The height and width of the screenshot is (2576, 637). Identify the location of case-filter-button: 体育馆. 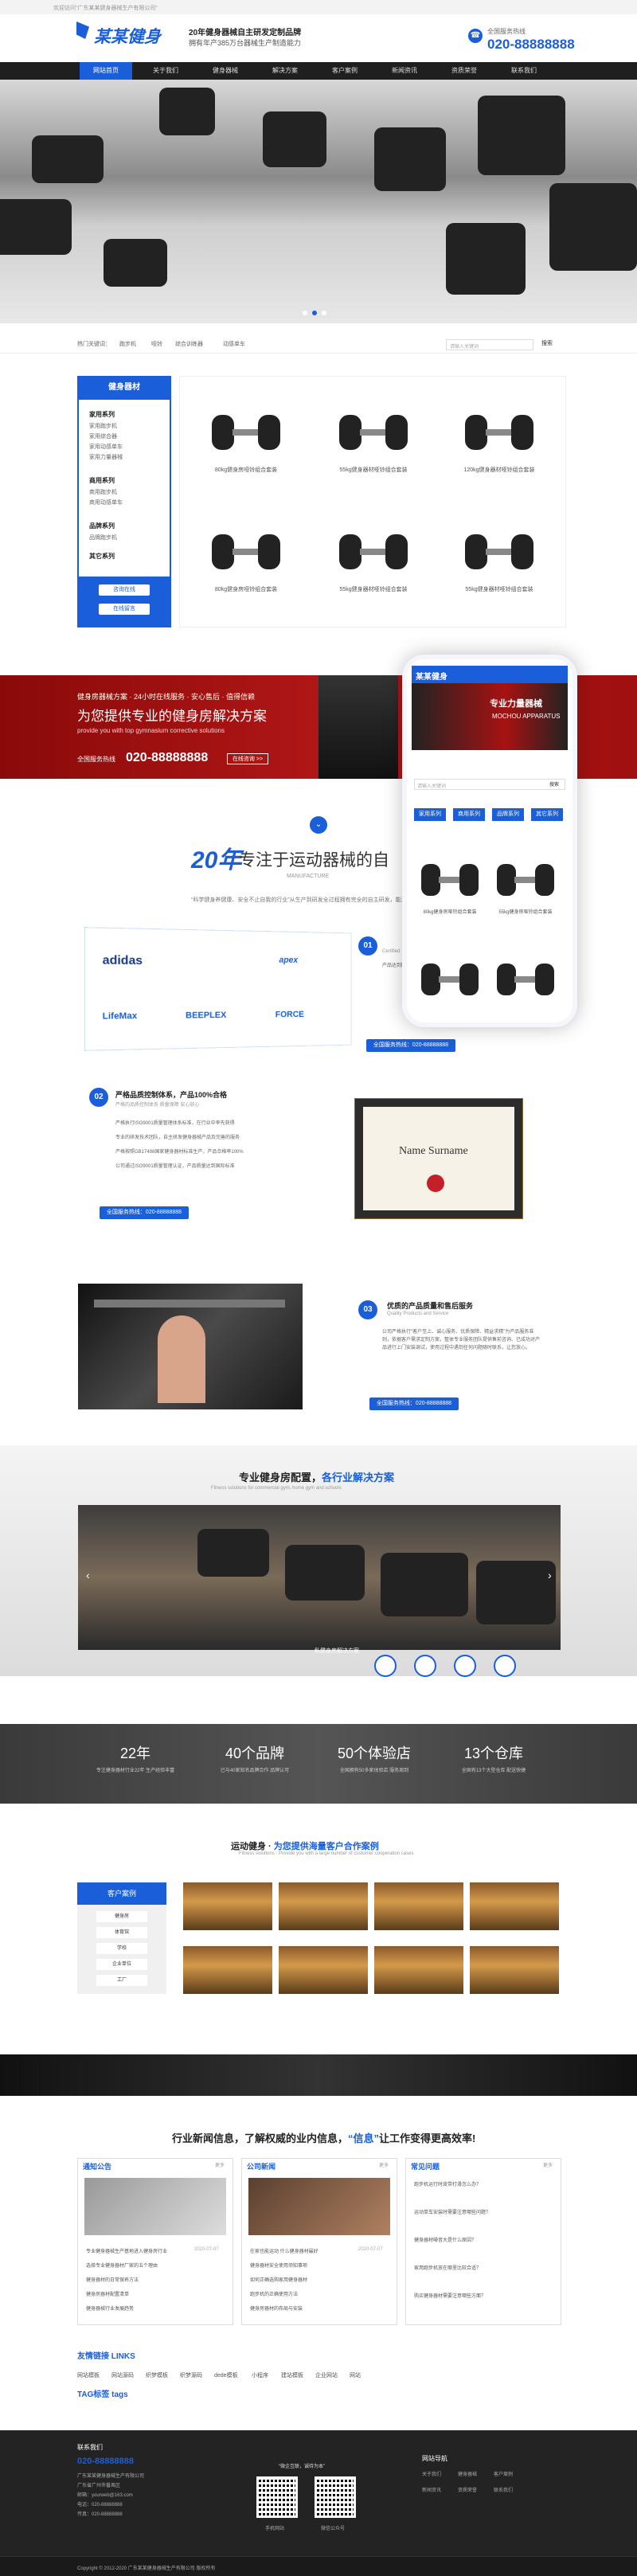
(122, 1933).